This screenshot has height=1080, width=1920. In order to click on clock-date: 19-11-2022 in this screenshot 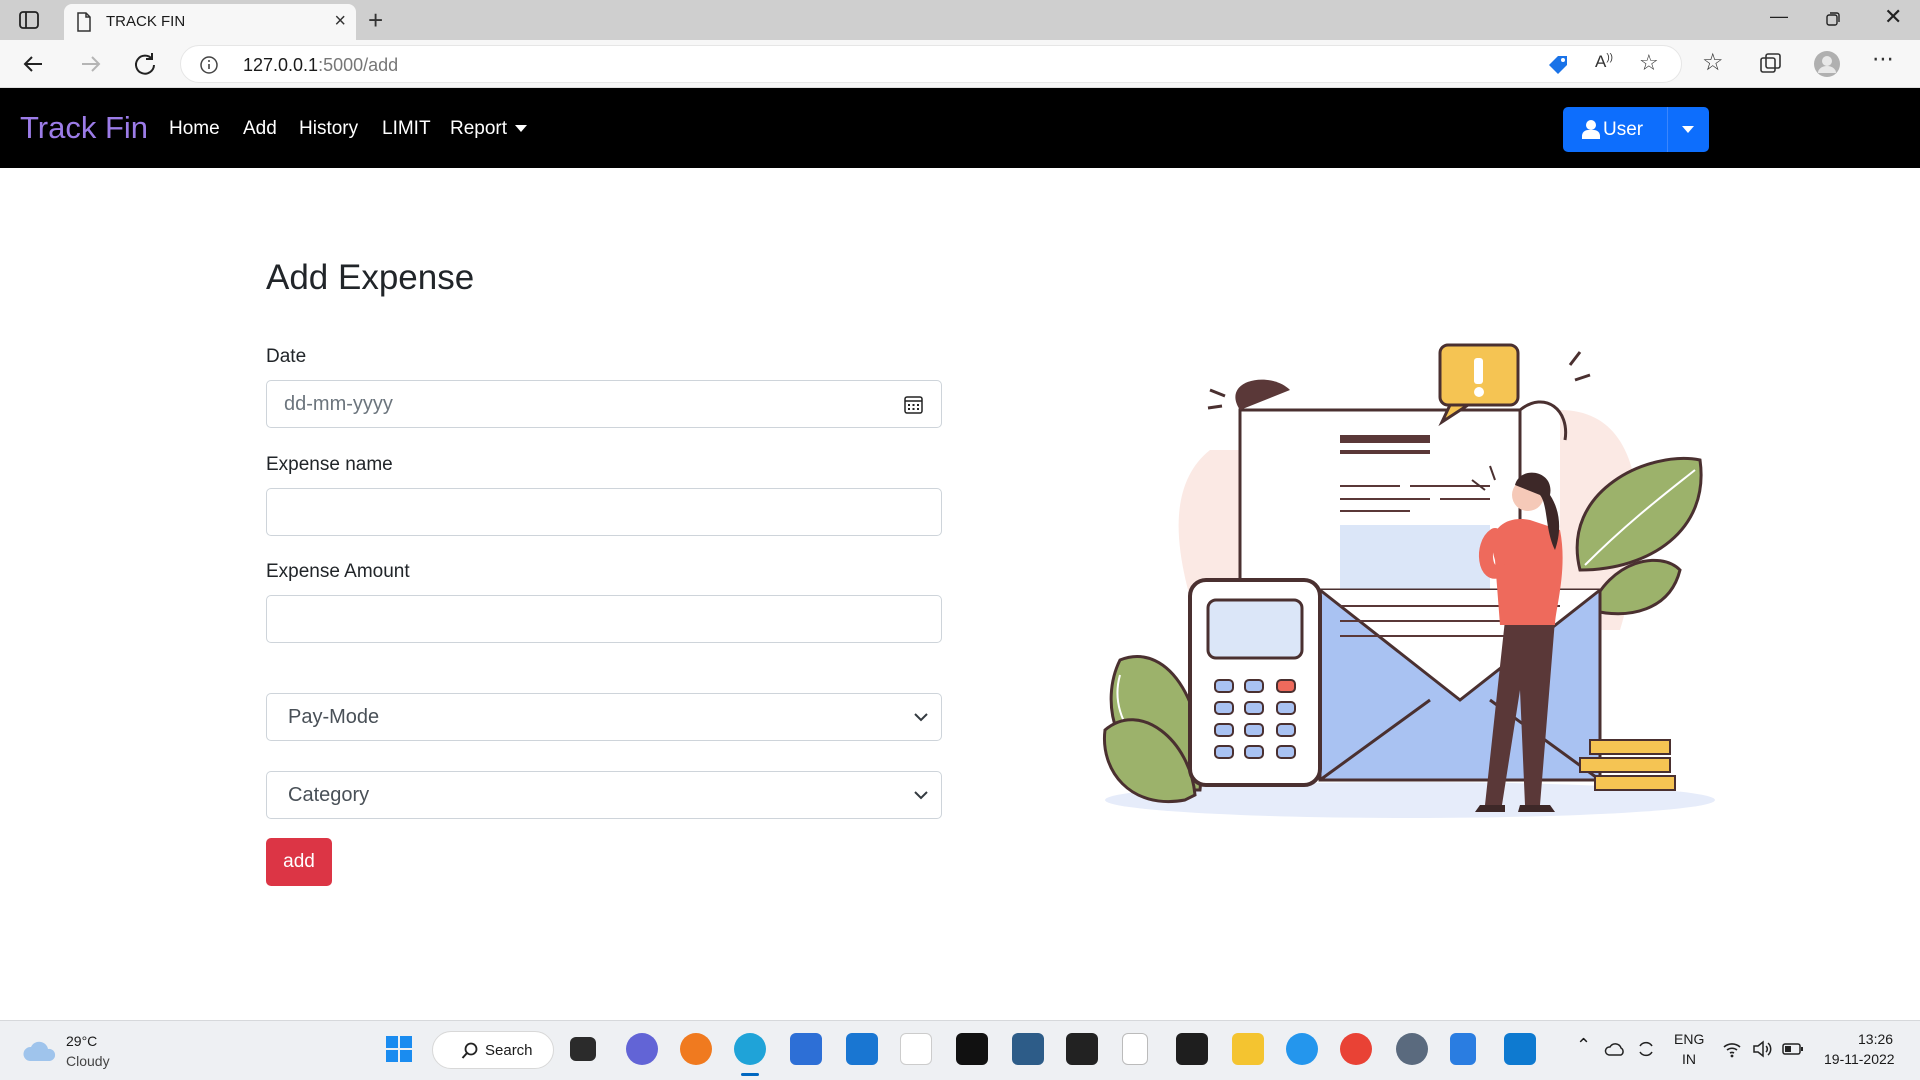, I will do `click(1859, 1059)`.